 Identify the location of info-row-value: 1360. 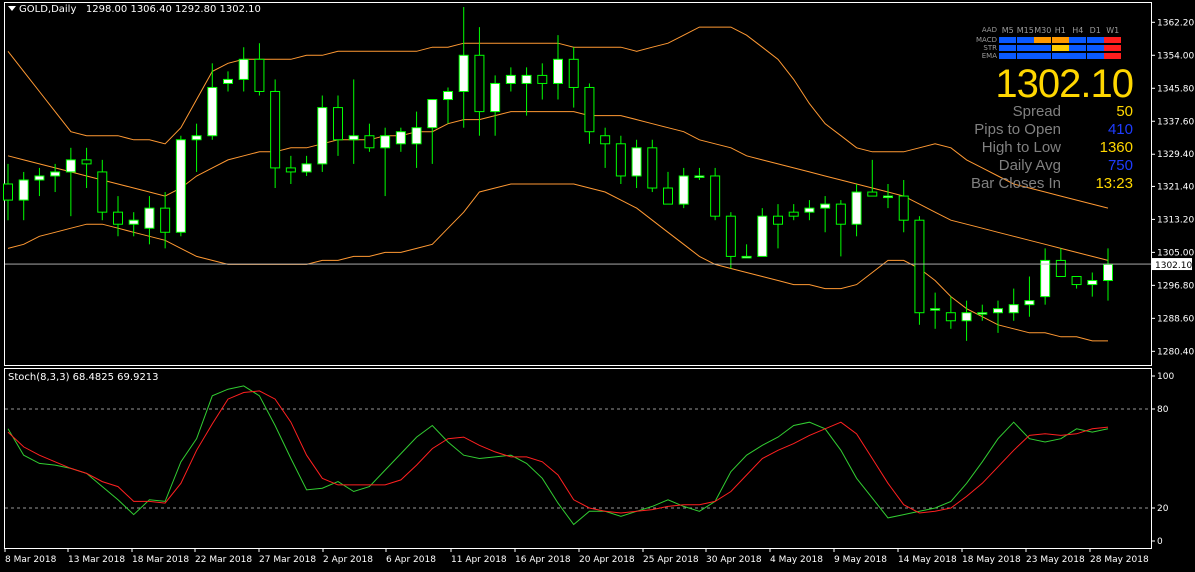
(1116, 147).